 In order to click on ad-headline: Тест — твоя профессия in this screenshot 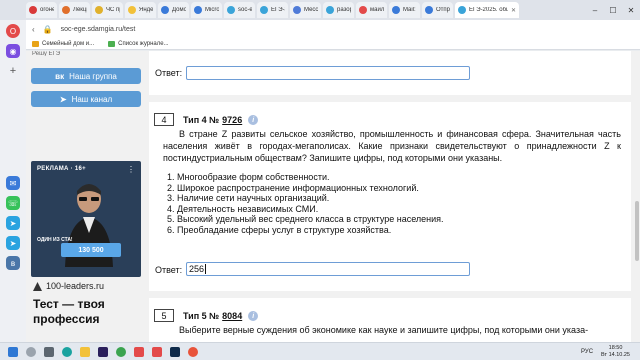, I will do `click(89, 312)`.